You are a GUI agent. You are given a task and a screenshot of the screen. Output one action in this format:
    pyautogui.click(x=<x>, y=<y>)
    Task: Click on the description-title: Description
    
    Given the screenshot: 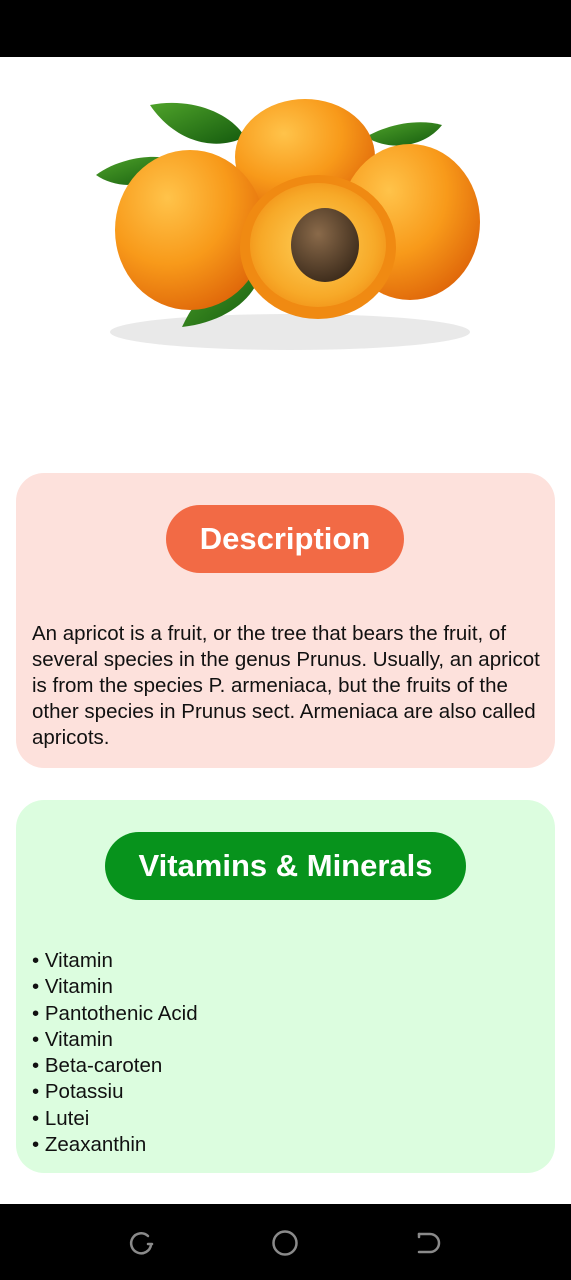 What is the action you would take?
    pyautogui.click(x=285, y=539)
    